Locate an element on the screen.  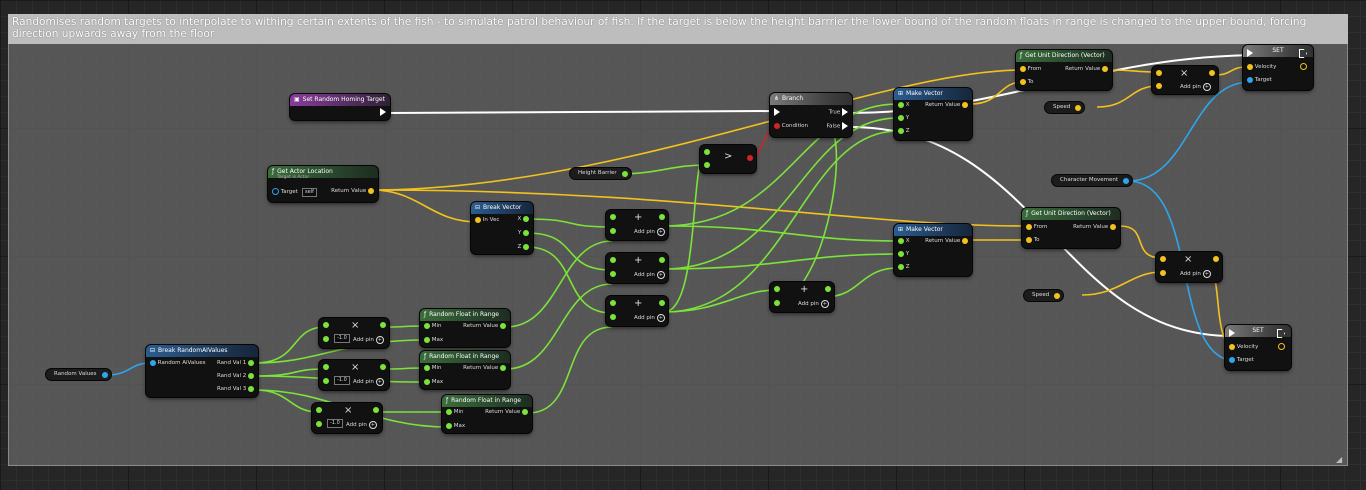
character-movement-variable: Character Movement is located at coordinates (1092, 180).